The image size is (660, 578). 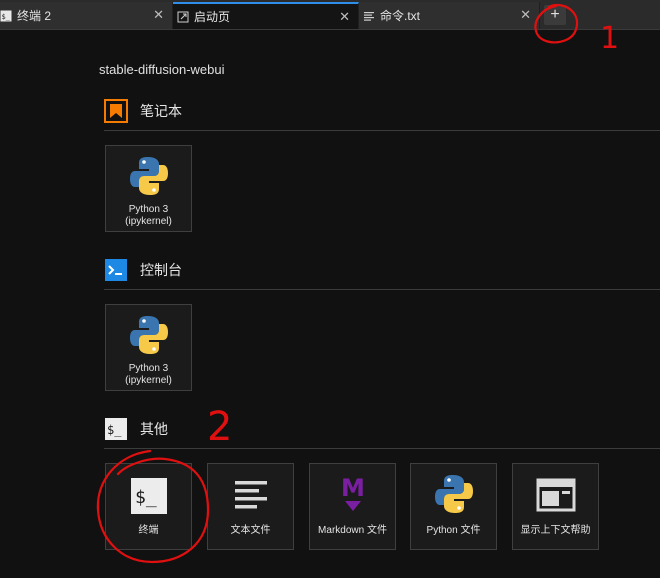 What do you see at coordinates (555, 530) in the screenshot?
I see `card-label: 显示上下文帮助` at bounding box center [555, 530].